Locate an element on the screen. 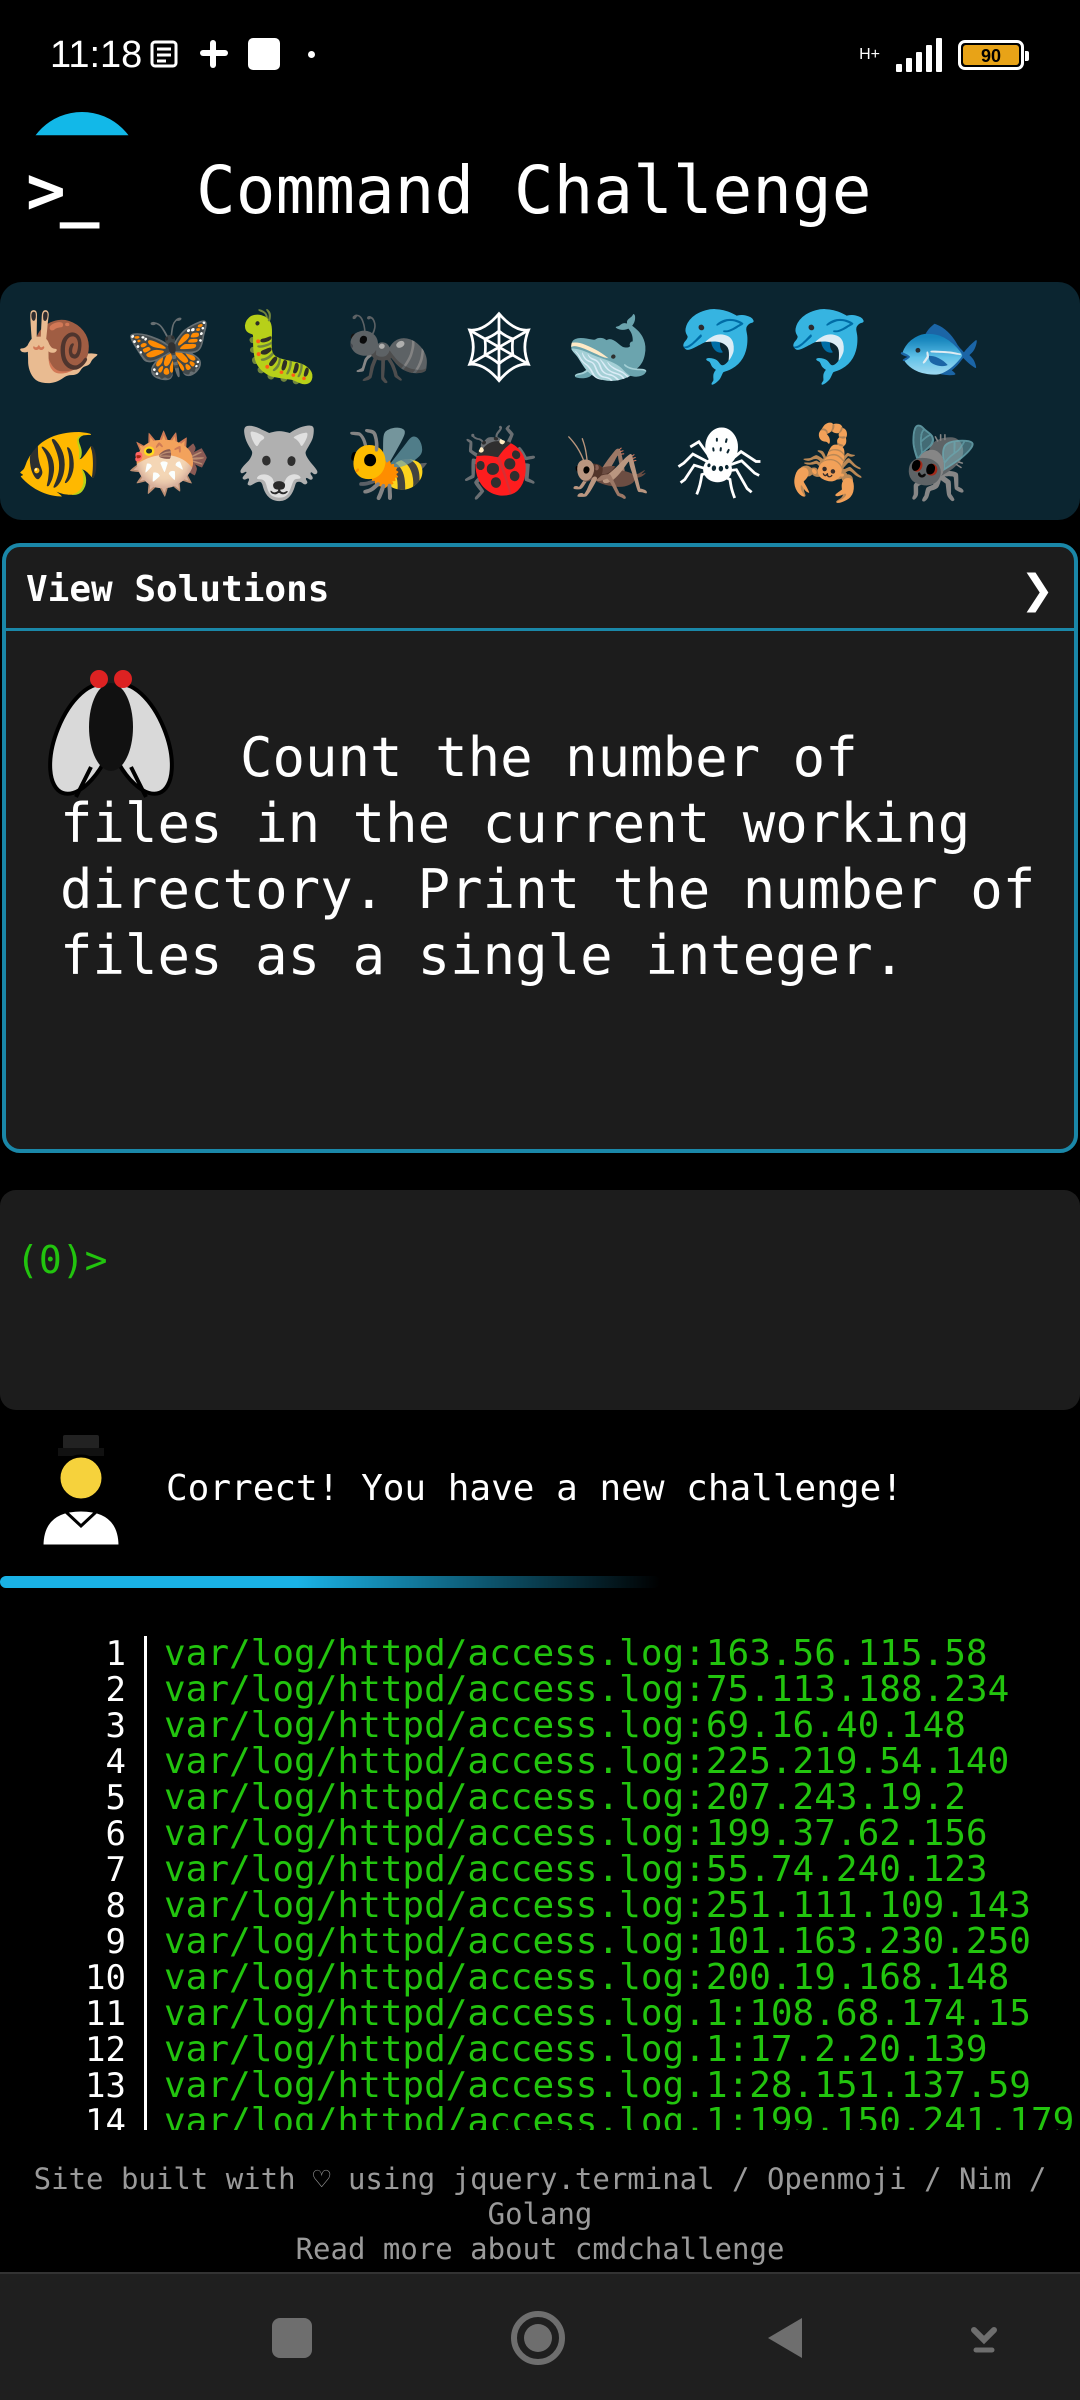  chevron-down-icon is located at coordinates (984, 2340).